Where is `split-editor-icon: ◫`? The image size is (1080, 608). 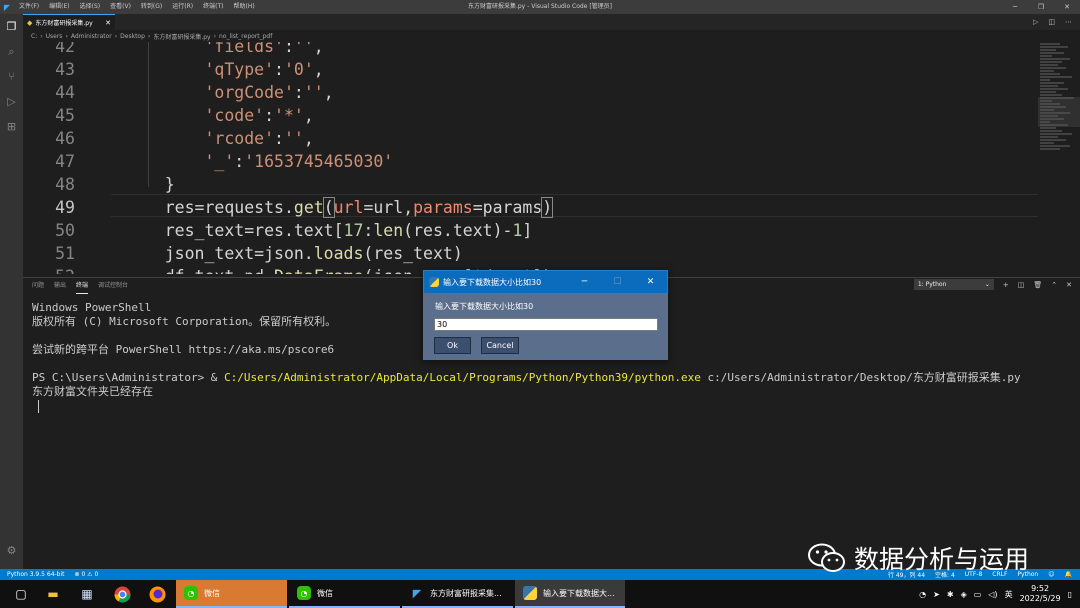 split-editor-icon: ◫ is located at coordinates (1051, 22).